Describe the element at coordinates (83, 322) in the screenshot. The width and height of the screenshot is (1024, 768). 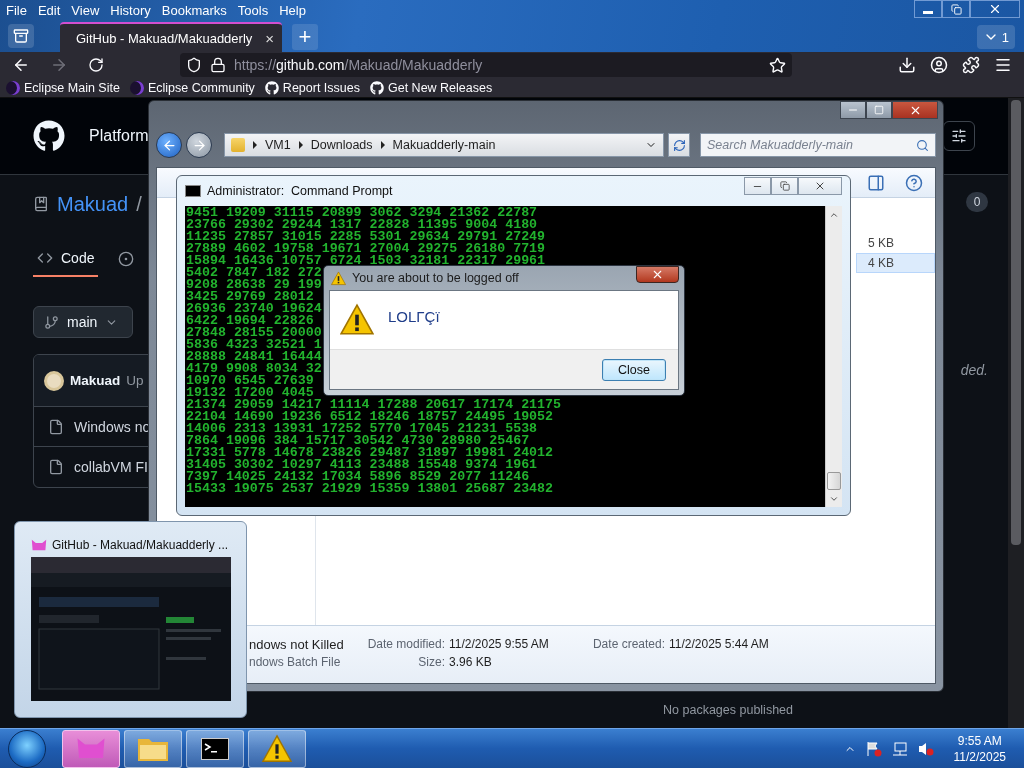
I see `branch-button: main` at that location.